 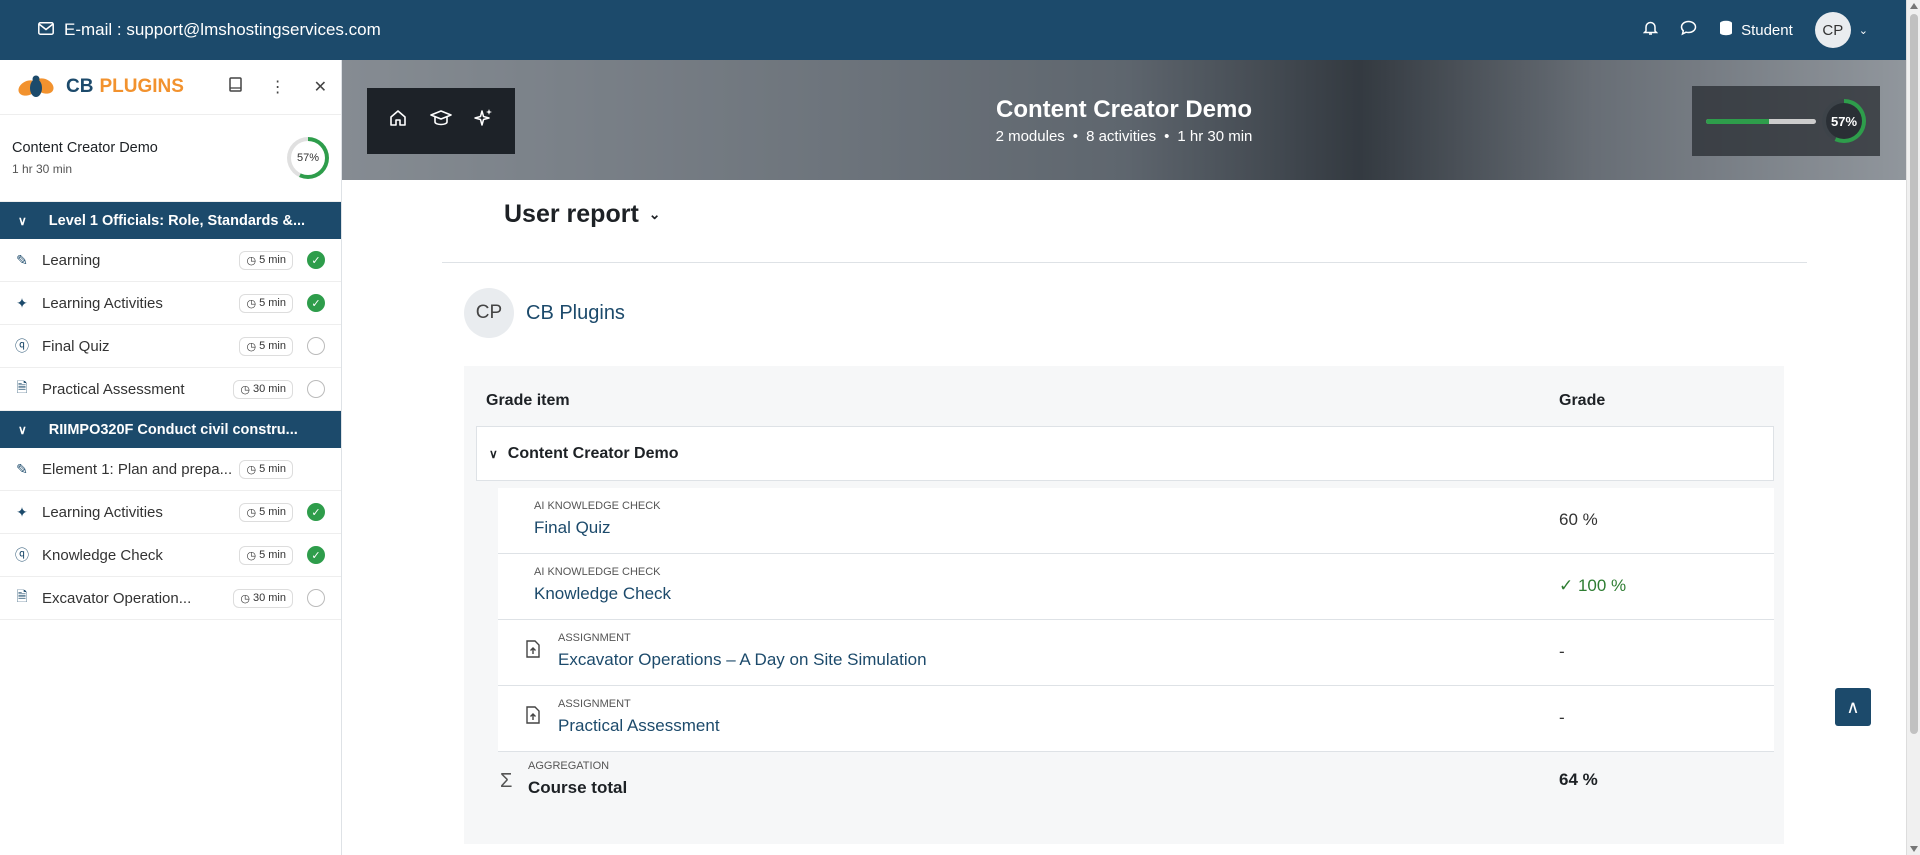 I want to click on course-total-grade: 64 %, so click(x=1578, y=779).